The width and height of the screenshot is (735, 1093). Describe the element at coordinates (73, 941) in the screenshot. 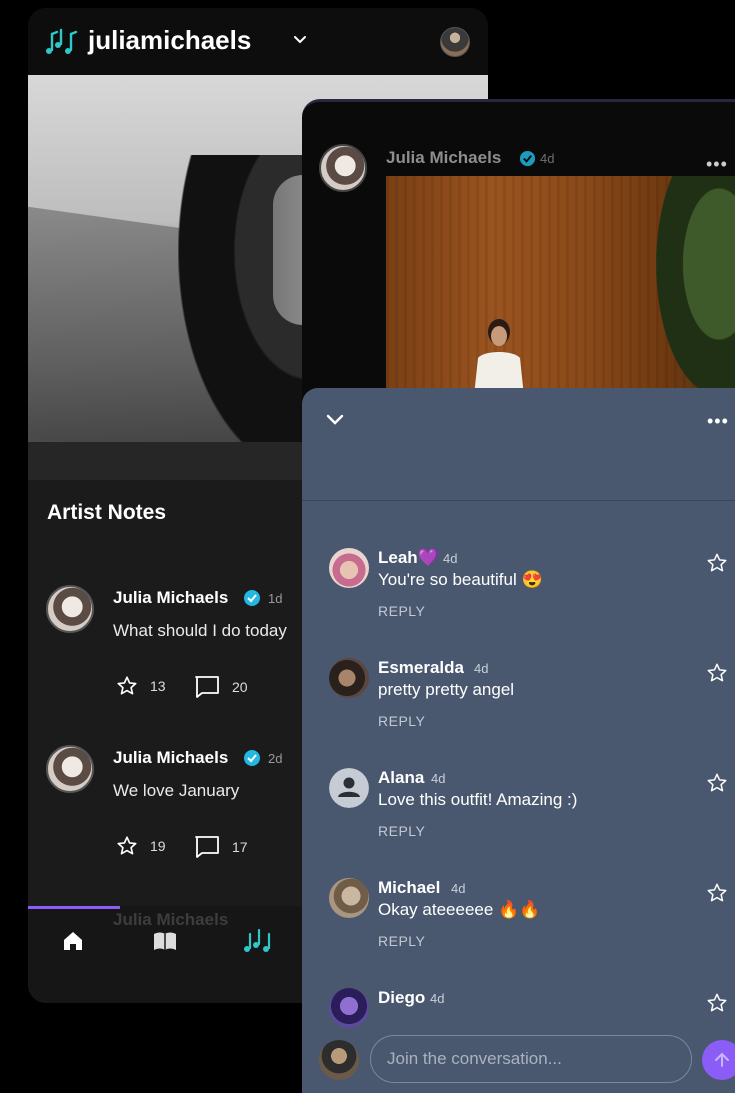

I see `home-icon` at that location.